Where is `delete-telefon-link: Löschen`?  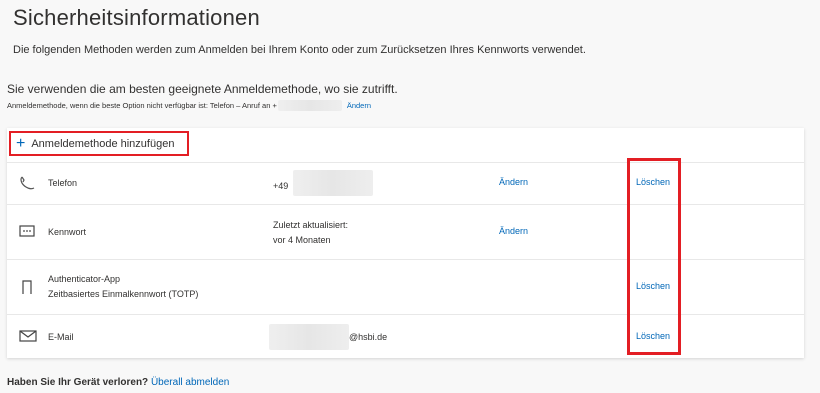
delete-telefon-link: Löschen is located at coordinates (653, 182).